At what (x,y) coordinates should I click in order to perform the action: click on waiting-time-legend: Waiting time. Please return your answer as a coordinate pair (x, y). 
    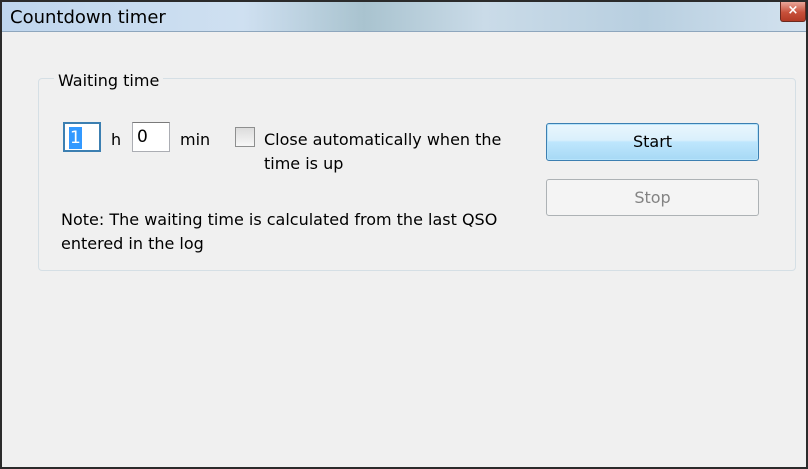
    Looking at the image, I should click on (109, 80).